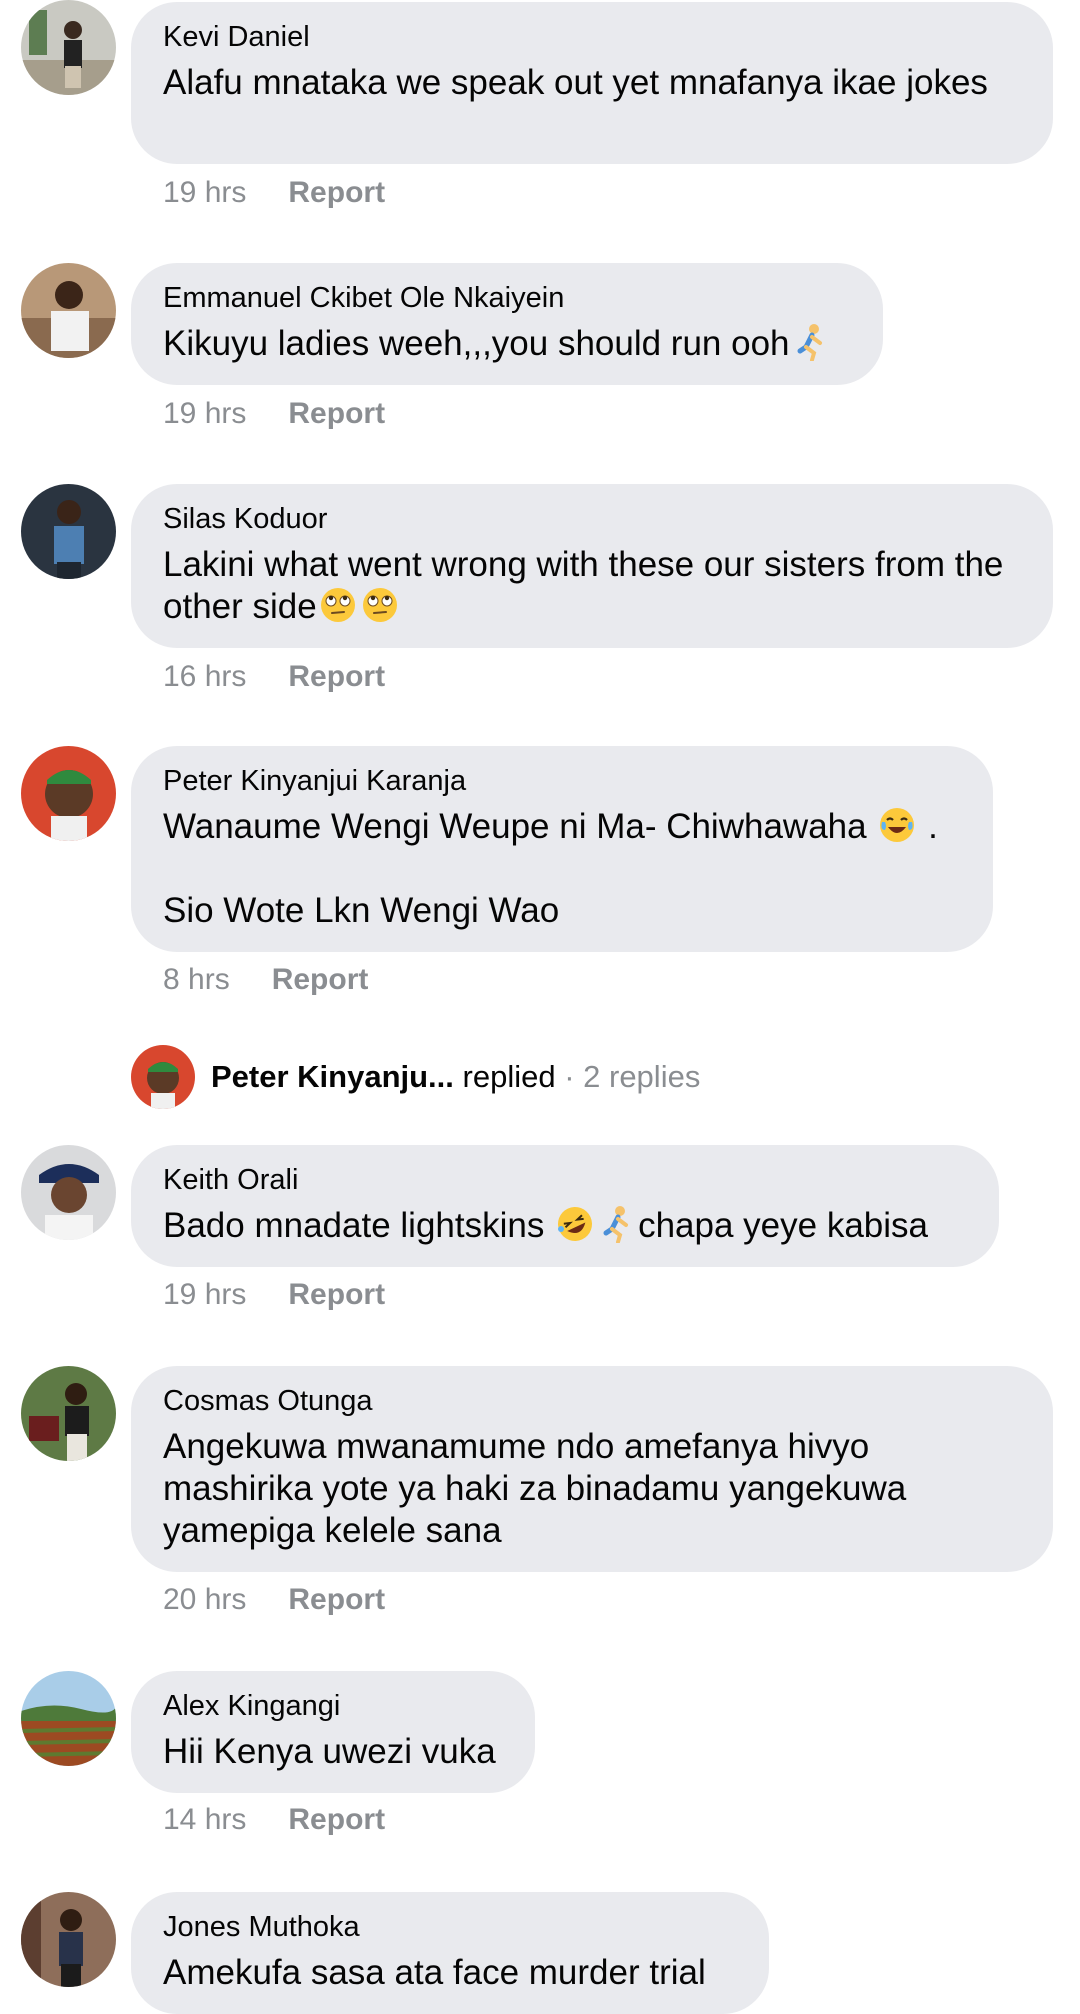 Image resolution: width=1080 pixels, height=2014 pixels. Describe the element at coordinates (274, 1600) in the screenshot. I see `comment-meta: 20 hrs Report` at that location.